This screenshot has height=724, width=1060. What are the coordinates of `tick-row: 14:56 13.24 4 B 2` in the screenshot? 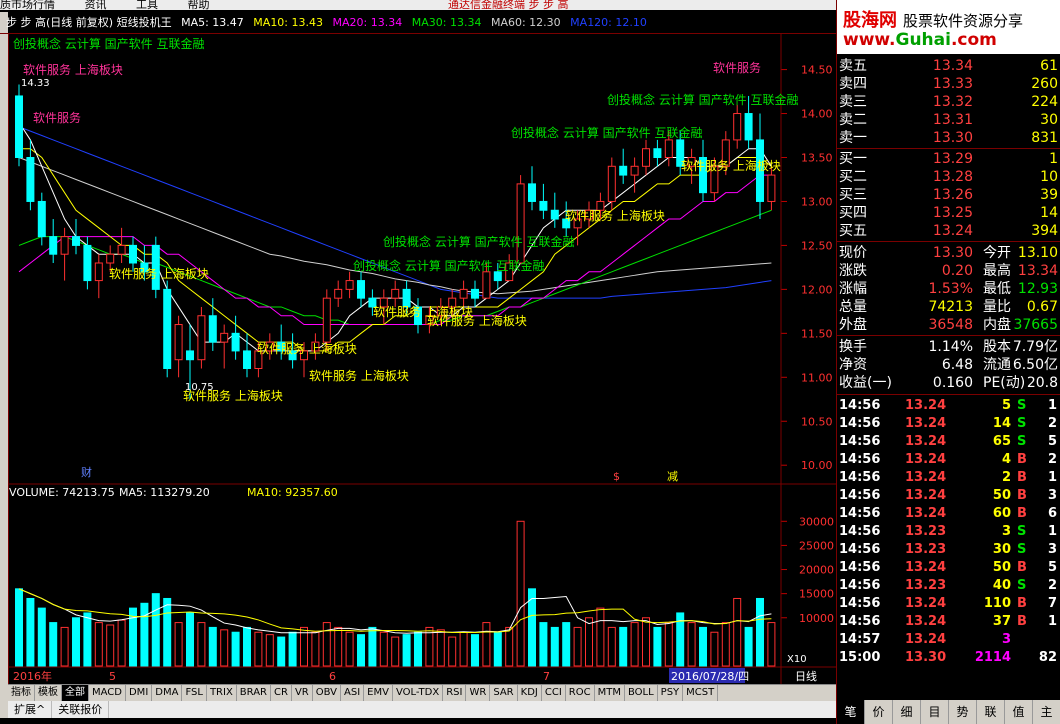 It's located at (948, 460).